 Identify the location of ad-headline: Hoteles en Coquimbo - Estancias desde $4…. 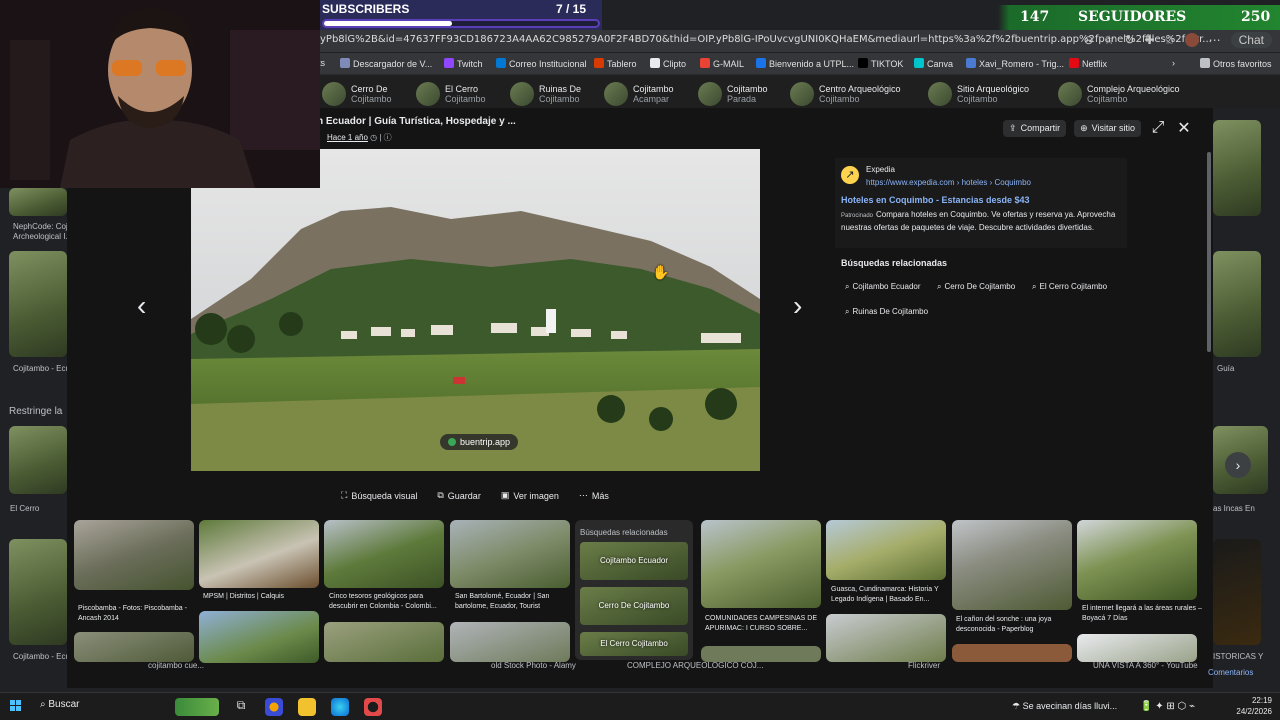
(935, 200).